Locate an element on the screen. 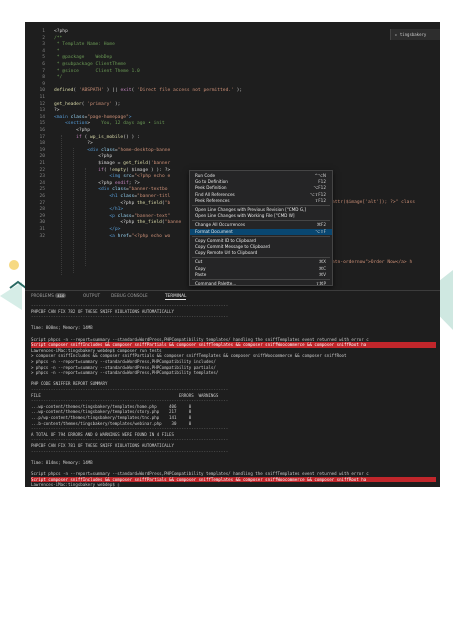 This screenshot has height=642, width=453. line-number: 10 is located at coordinates (42, 91).